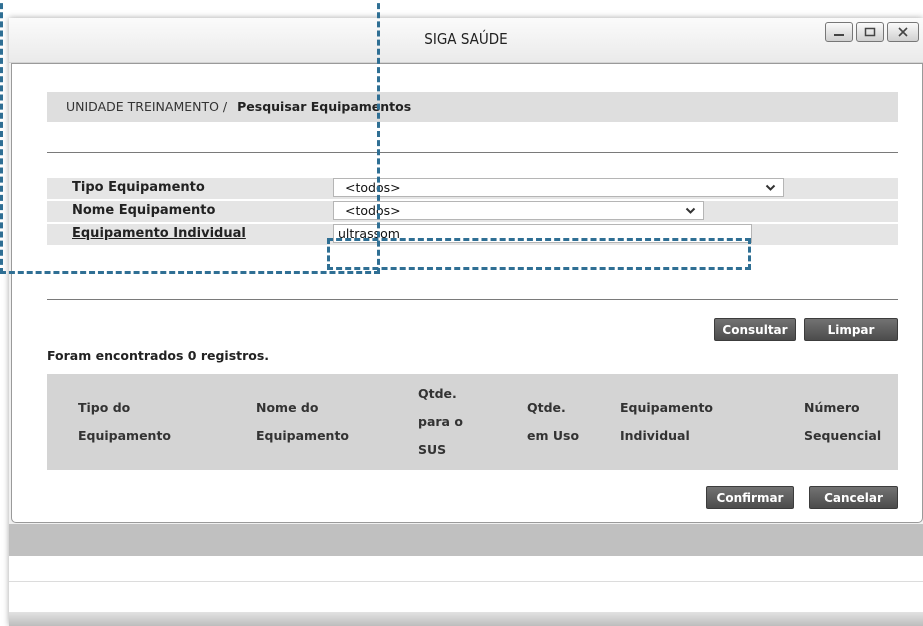  I want to click on consultar-button: Consultar, so click(755, 329).